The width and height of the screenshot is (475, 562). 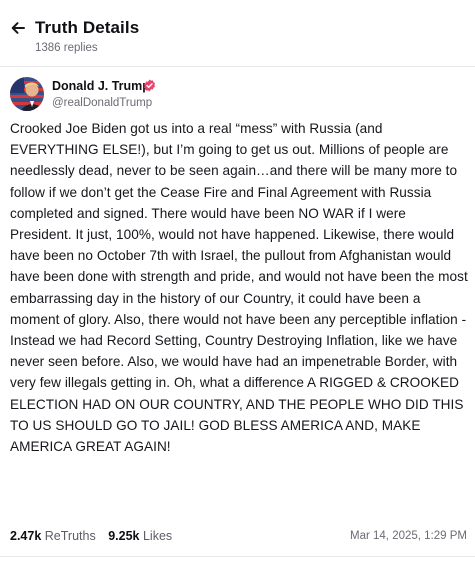 What do you see at coordinates (66, 48) in the screenshot?
I see `replies-count: 1386 replies` at bounding box center [66, 48].